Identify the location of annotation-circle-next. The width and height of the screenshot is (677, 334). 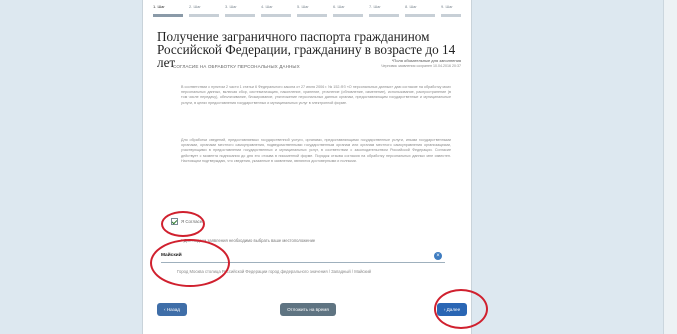
(461, 309).